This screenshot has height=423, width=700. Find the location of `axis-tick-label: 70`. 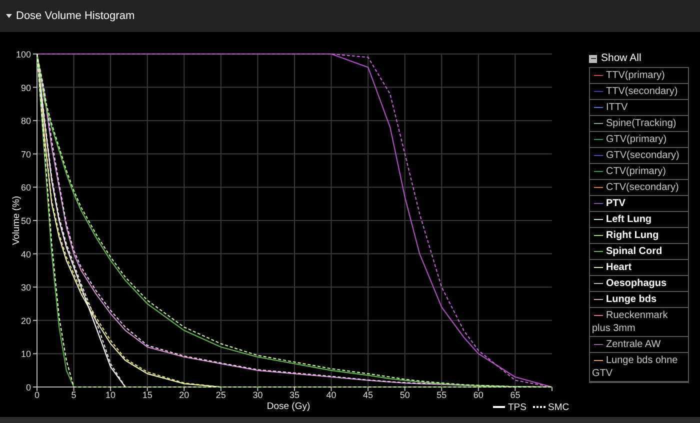

axis-tick-label: 70 is located at coordinates (25, 154).